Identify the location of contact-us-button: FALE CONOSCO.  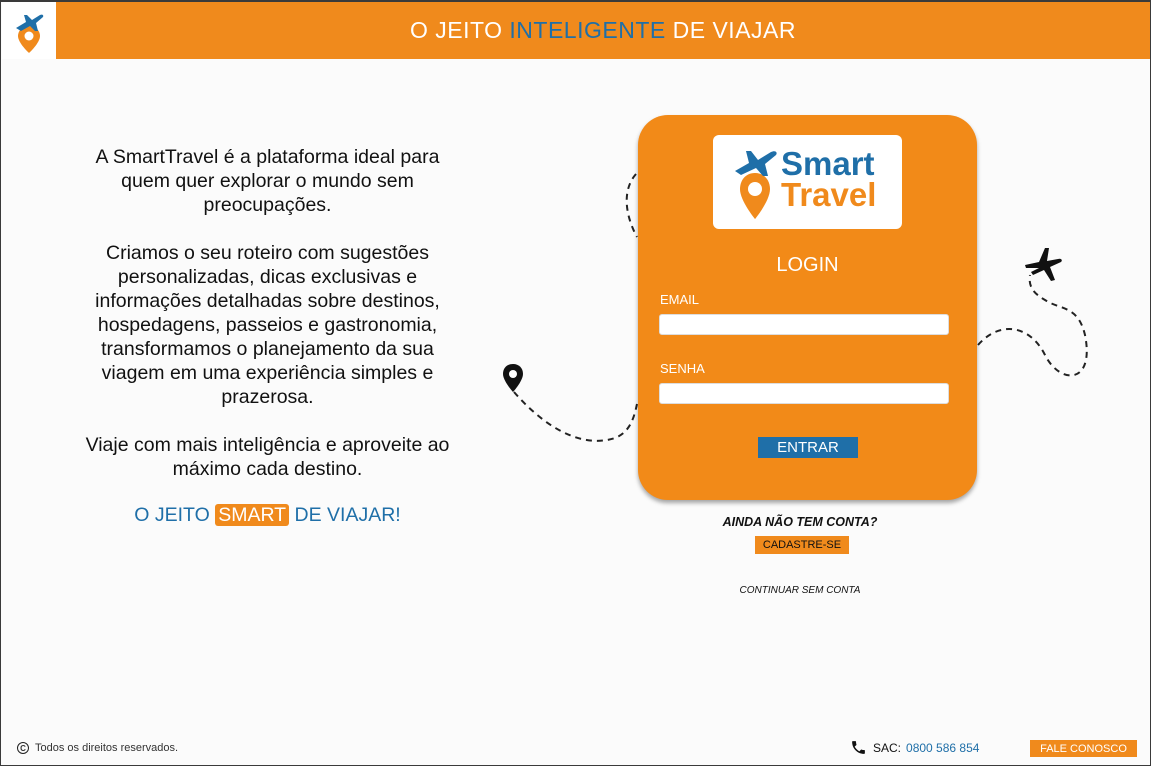
(1083, 748).